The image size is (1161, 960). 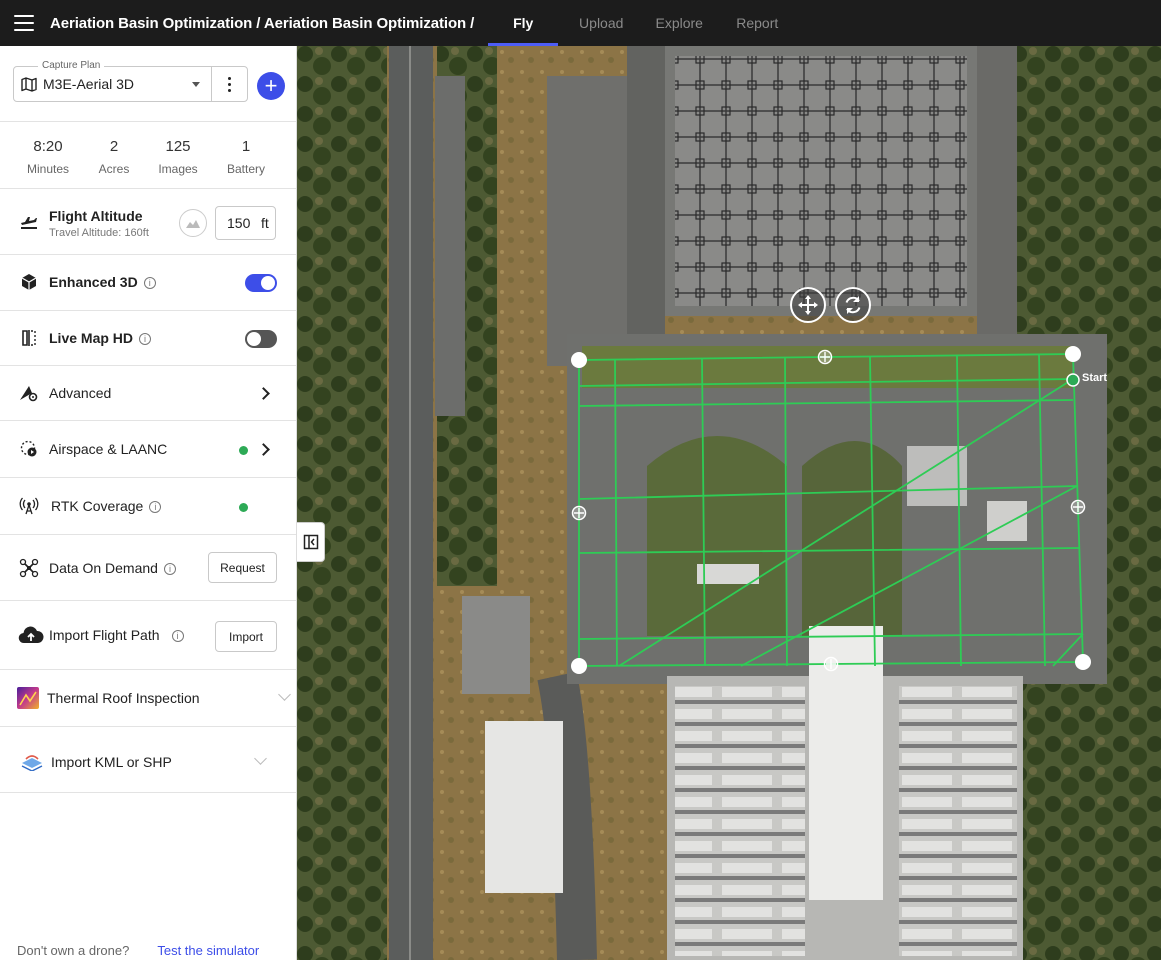 I want to click on enhanced-3d-title: Enhanced 3D i, so click(x=102, y=282).